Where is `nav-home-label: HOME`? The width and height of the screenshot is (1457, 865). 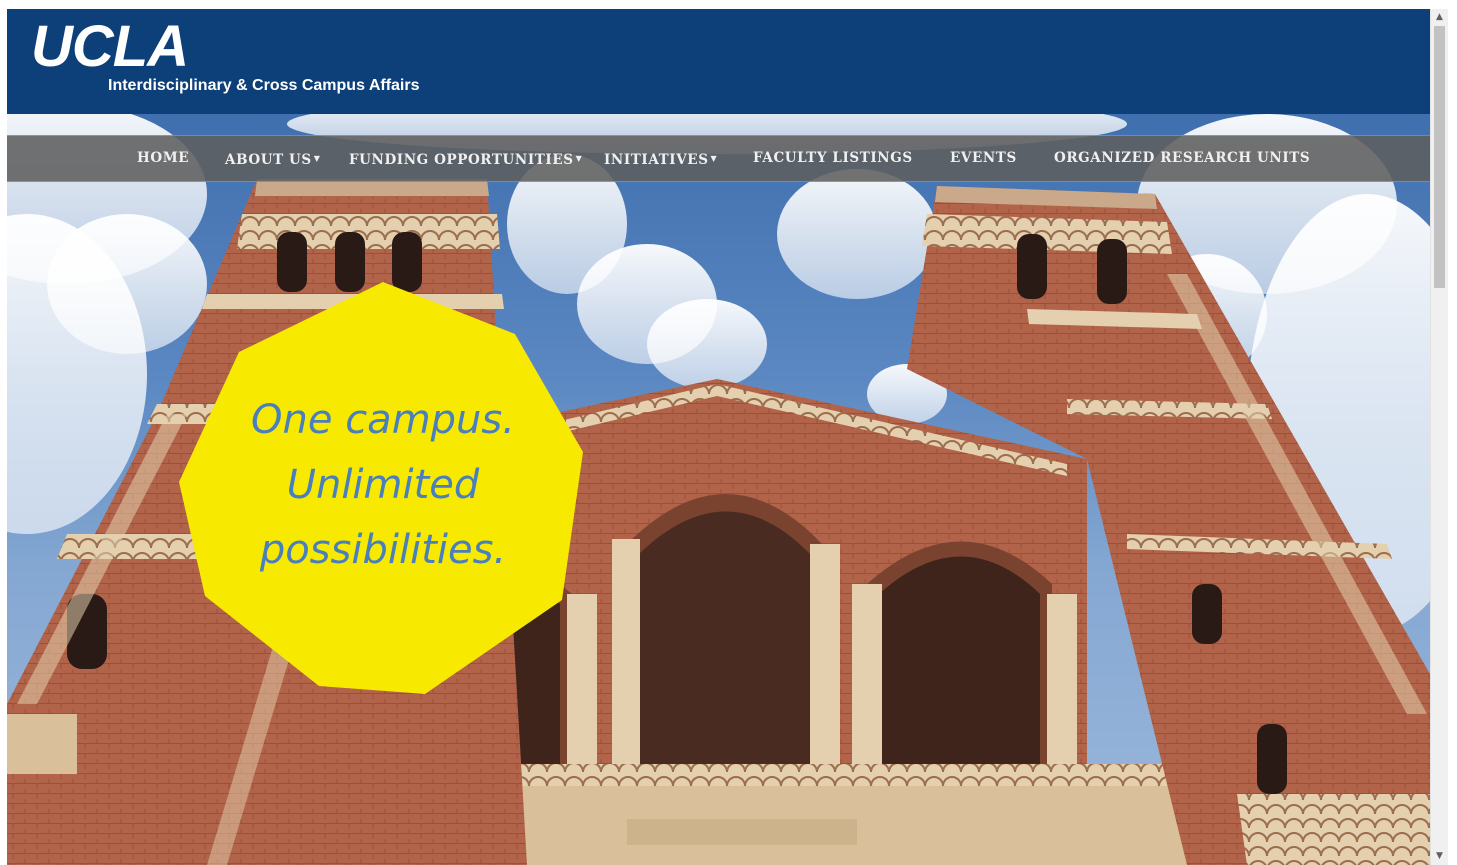 nav-home-label: HOME is located at coordinates (163, 158).